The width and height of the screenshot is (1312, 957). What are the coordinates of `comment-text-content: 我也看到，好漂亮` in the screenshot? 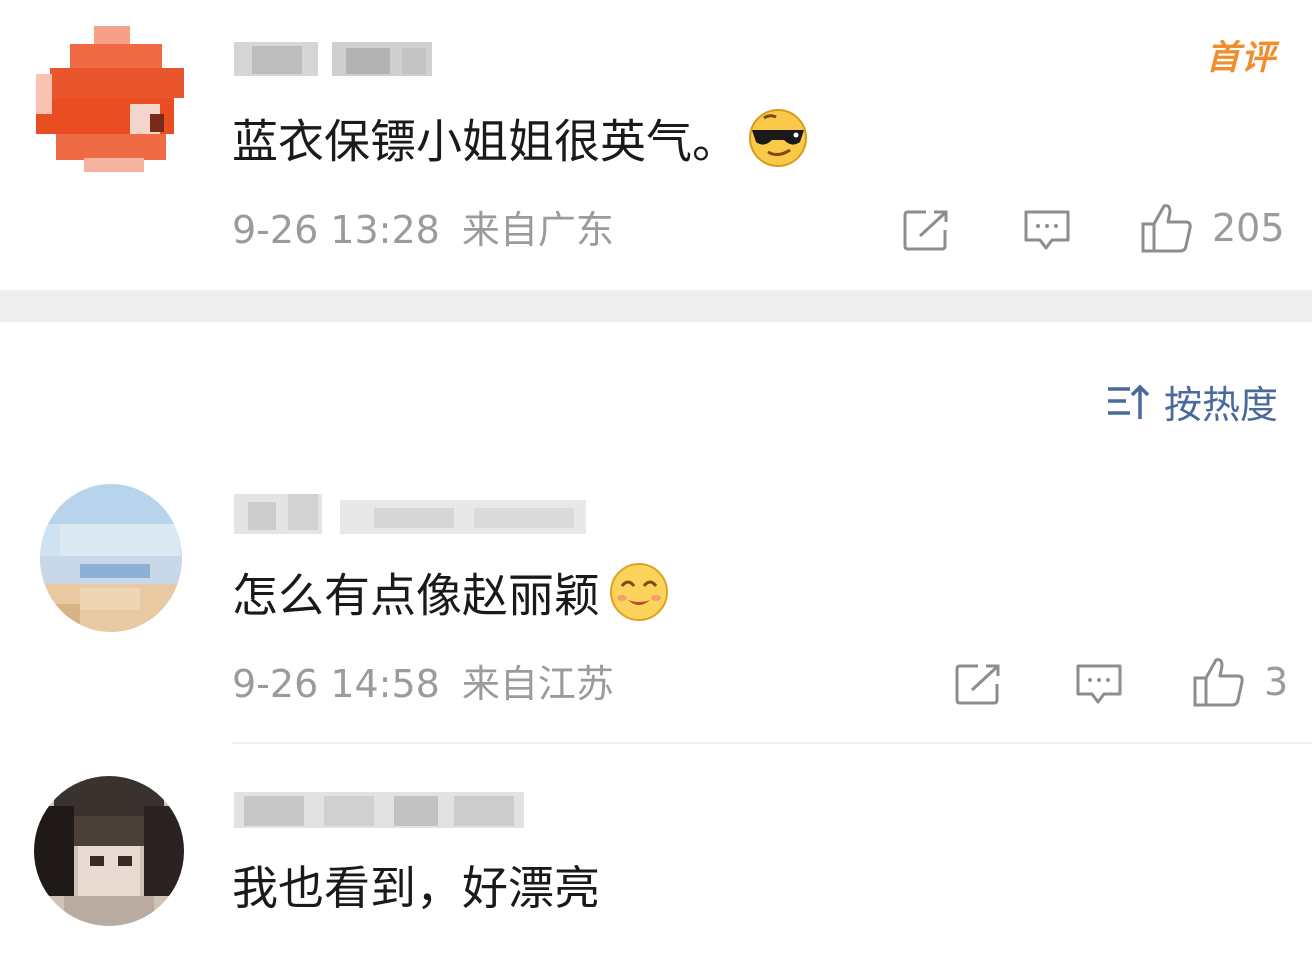 It's located at (416, 888).